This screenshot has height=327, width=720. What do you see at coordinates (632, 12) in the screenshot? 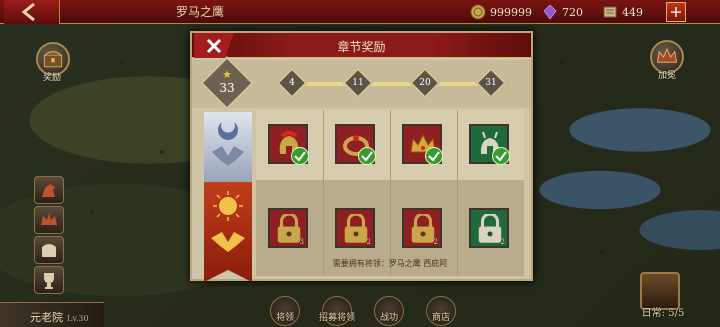
I see `scroll-value: 449` at bounding box center [632, 12].